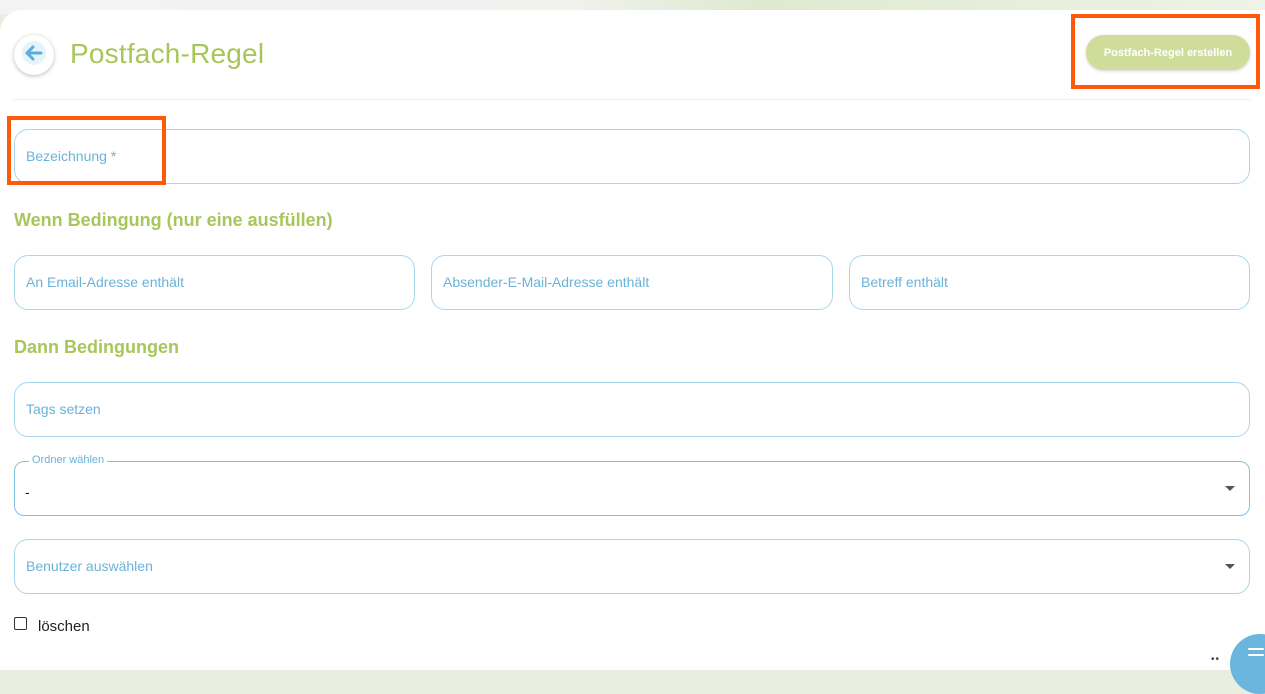 The image size is (1265, 694). What do you see at coordinates (68, 460) in the screenshot?
I see `folder-select-label: Ordner wählen` at bounding box center [68, 460].